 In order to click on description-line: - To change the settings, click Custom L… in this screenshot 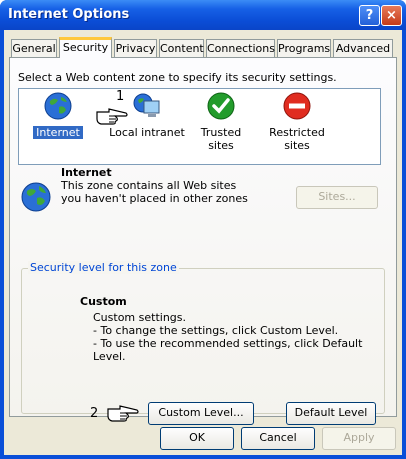, I will do `click(216, 330)`.